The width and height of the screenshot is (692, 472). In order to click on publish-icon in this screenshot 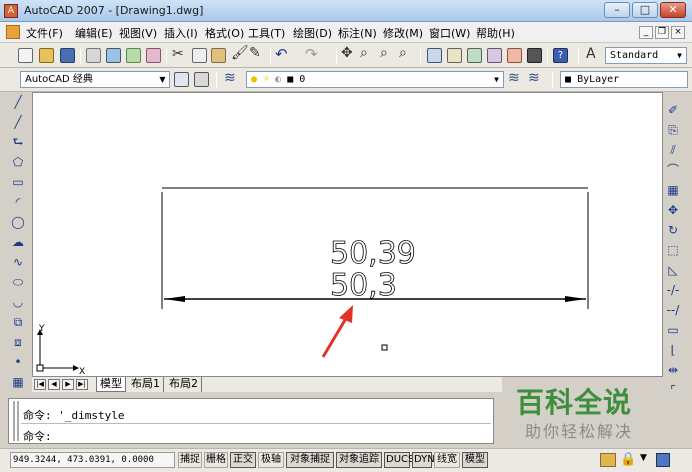, I will do `click(133, 55)`.